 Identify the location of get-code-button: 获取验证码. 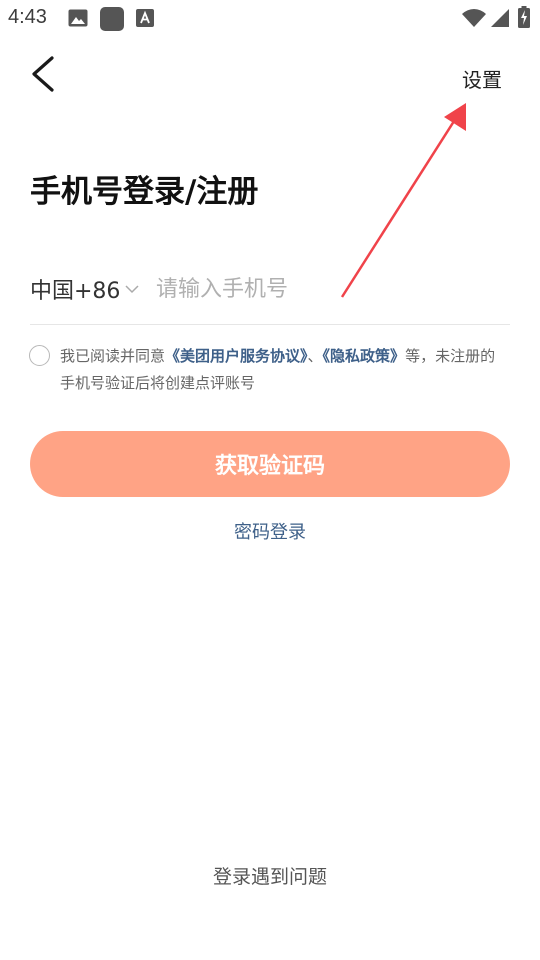
(270, 464).